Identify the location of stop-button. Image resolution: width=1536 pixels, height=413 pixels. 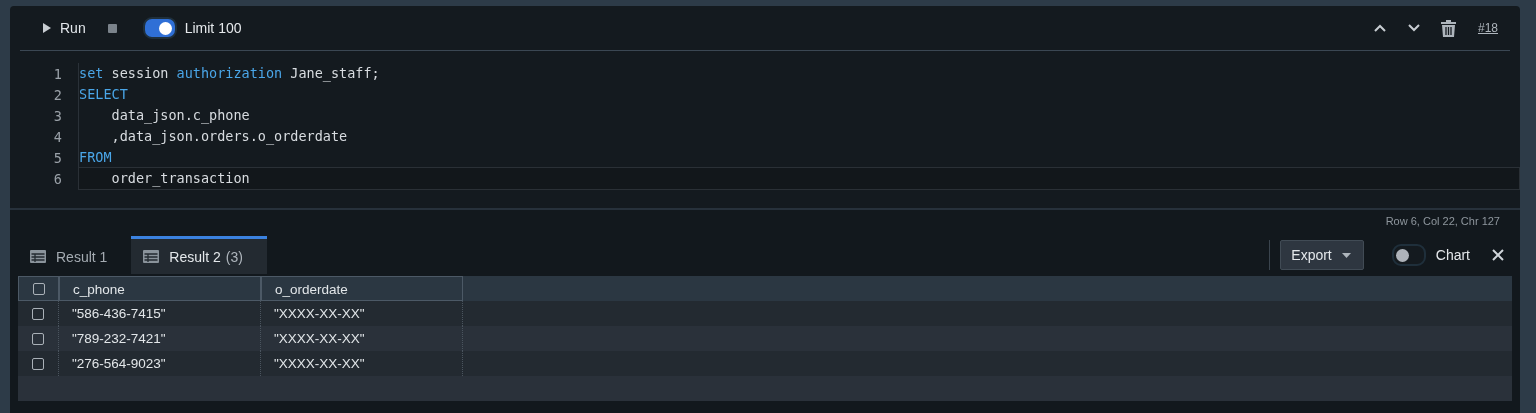
(112, 28).